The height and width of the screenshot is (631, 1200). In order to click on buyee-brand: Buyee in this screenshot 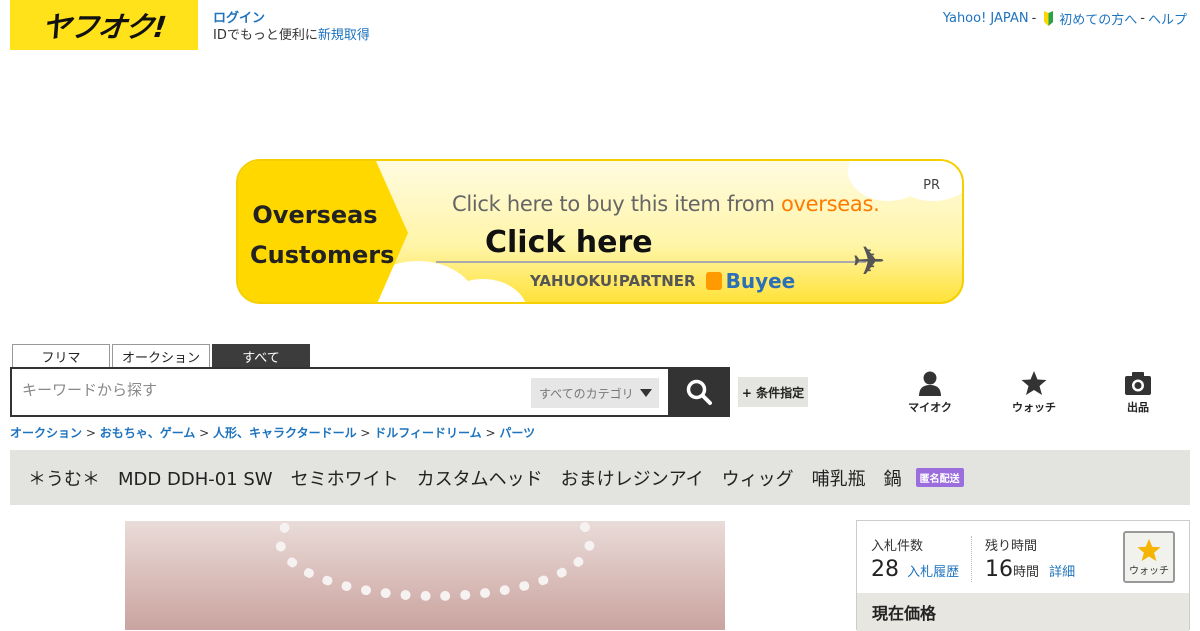, I will do `click(760, 281)`.